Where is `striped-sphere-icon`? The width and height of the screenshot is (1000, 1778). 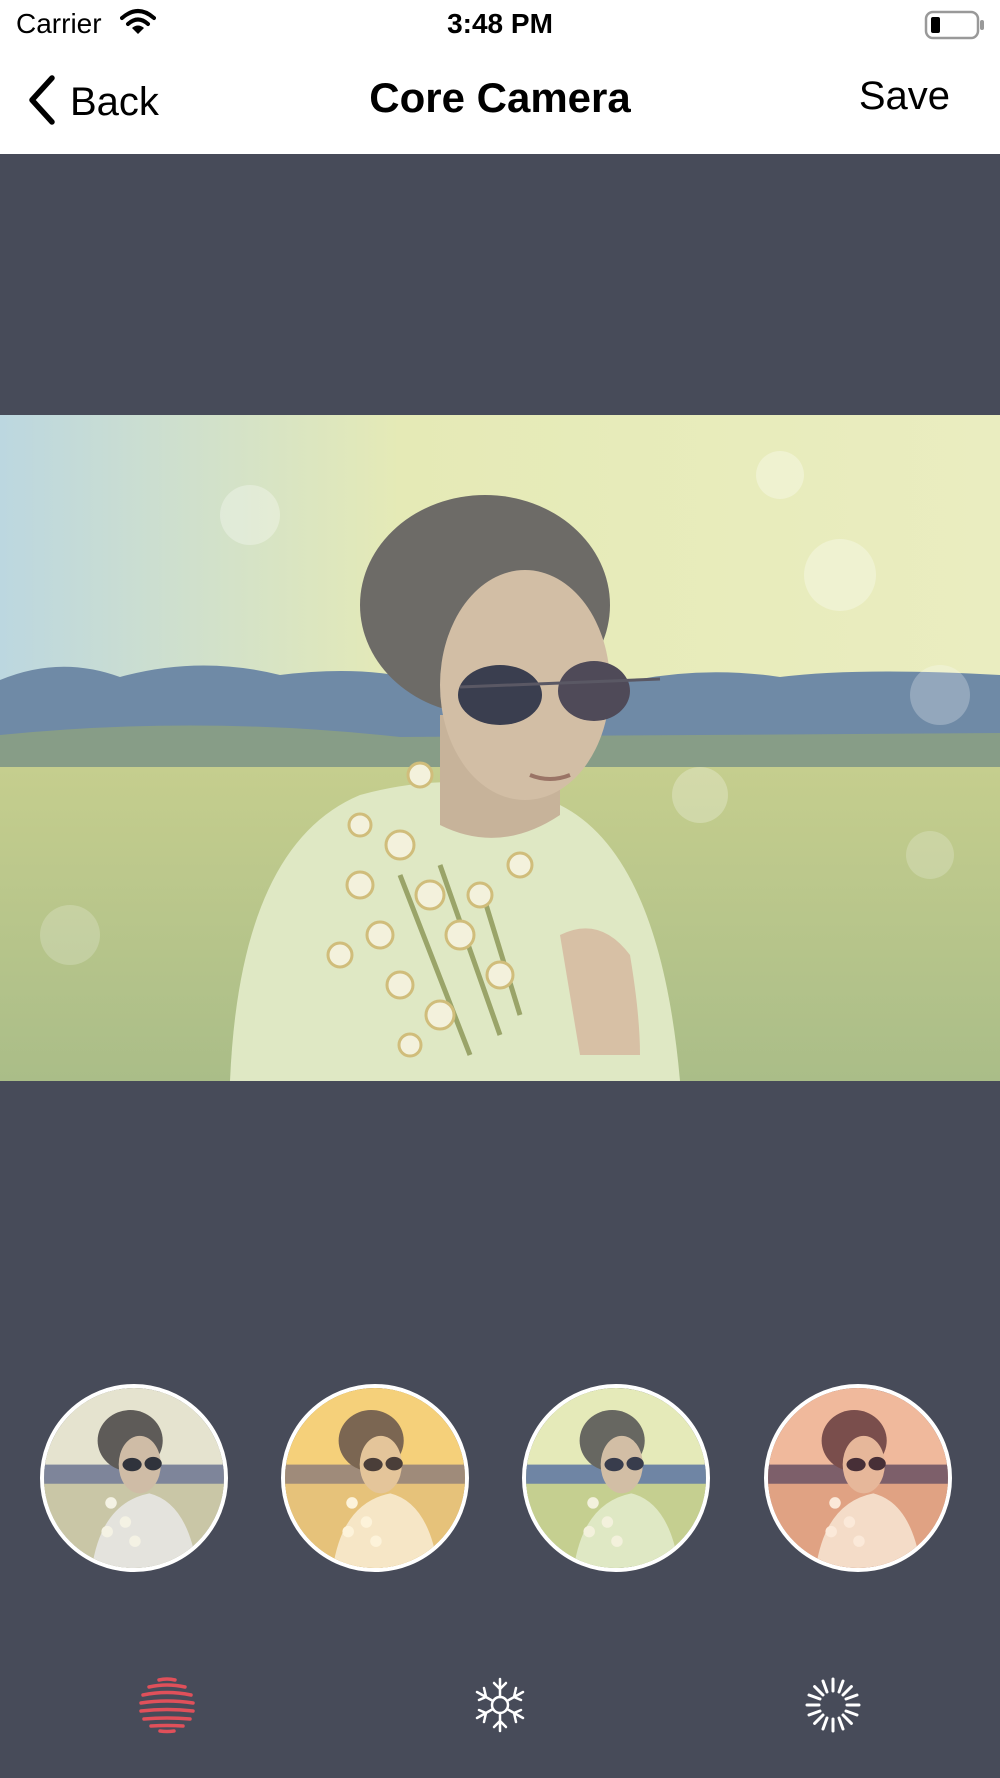
striped-sphere-icon is located at coordinates (167, 1705).